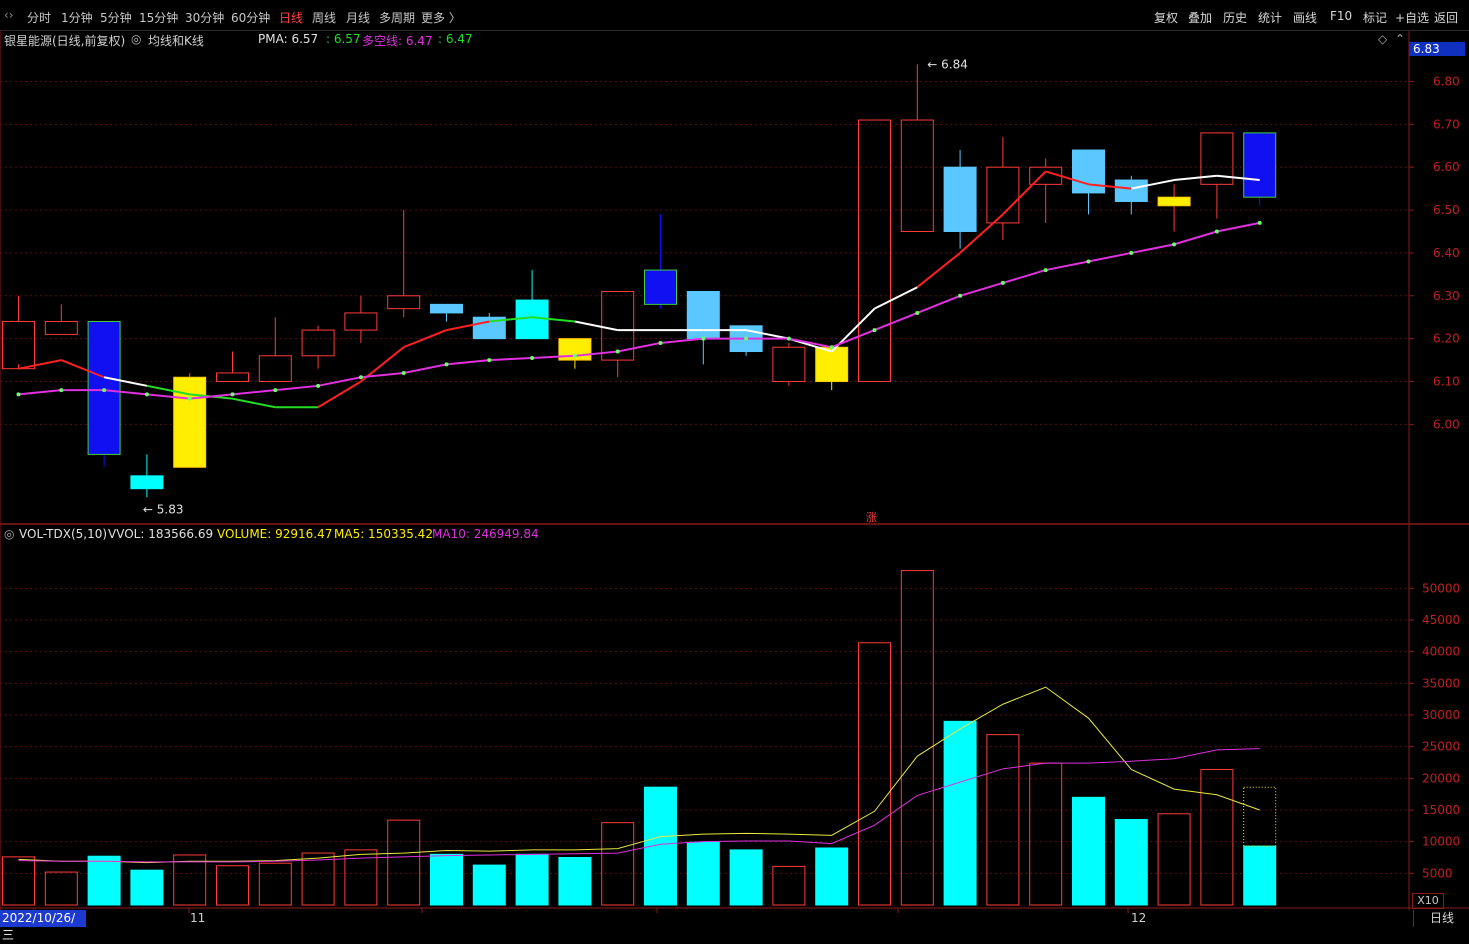  I want to click on volume-tick-label: 50000, so click(1441, 588).